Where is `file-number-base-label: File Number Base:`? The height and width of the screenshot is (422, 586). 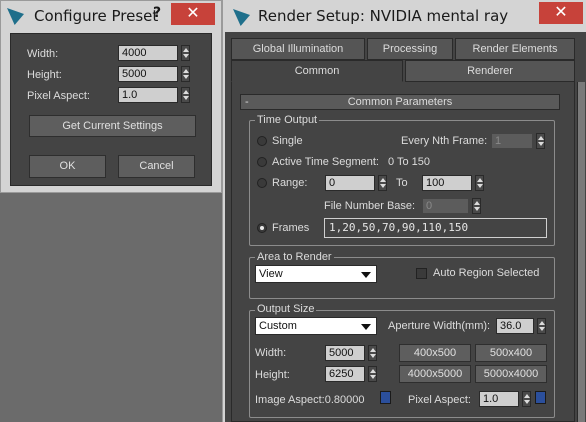 file-number-base-label: File Number Base: is located at coordinates (370, 206).